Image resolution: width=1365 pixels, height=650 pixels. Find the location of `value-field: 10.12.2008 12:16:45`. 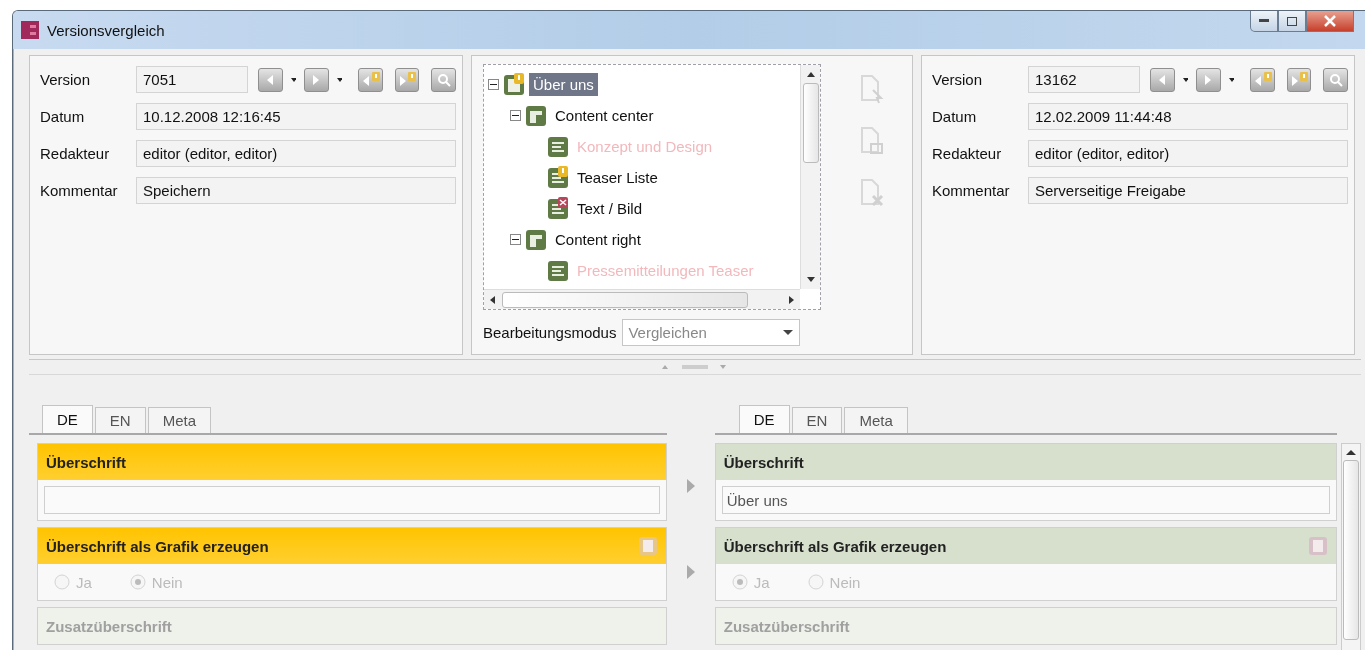

value-field: 10.12.2008 12:16:45 is located at coordinates (296, 116).